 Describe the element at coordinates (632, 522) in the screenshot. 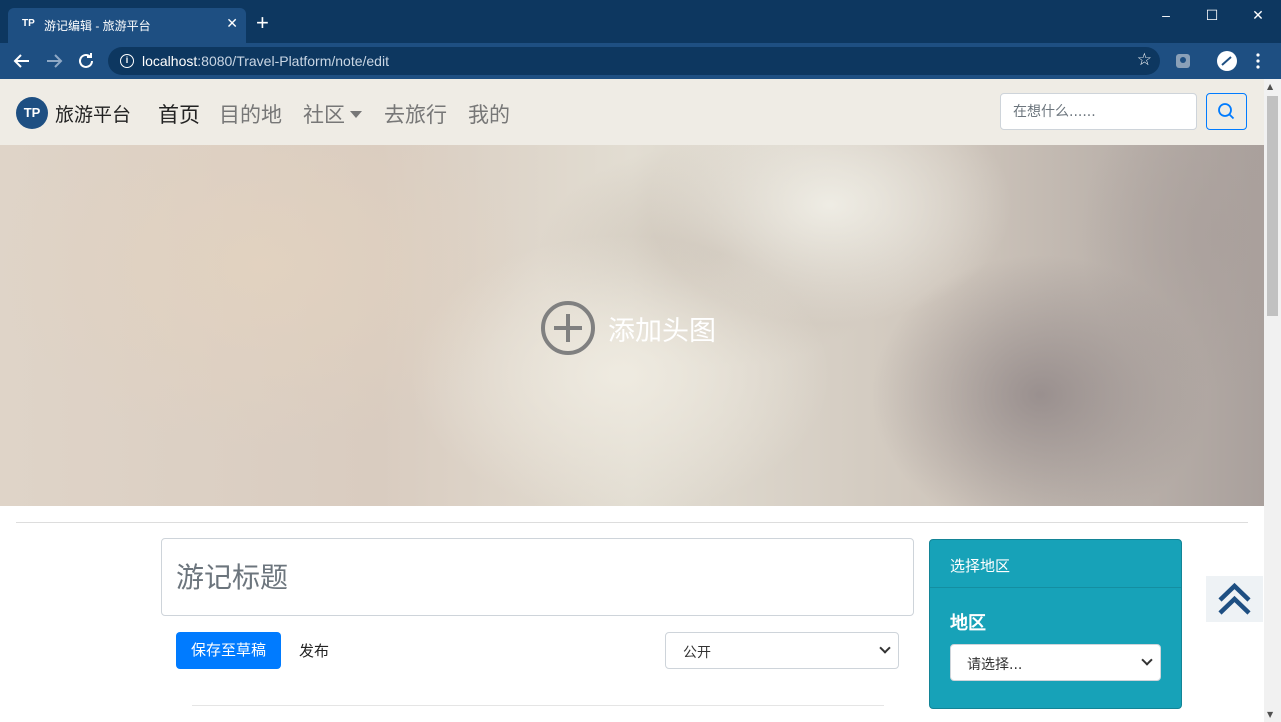

I see `section-divider` at that location.